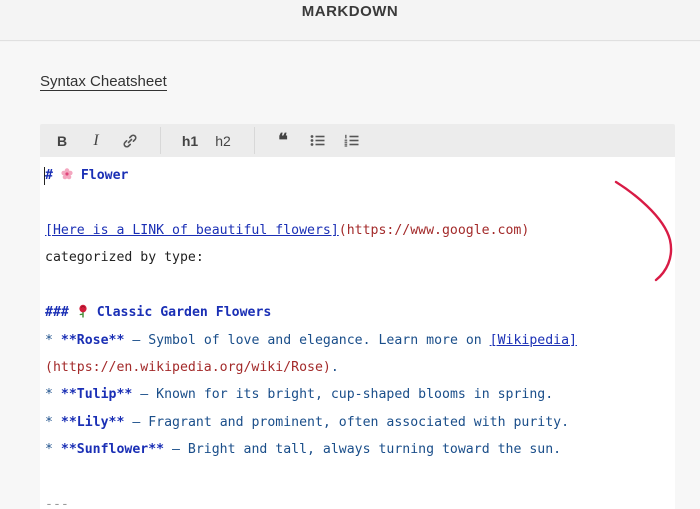 The image size is (700, 509). What do you see at coordinates (92, 340) in the screenshot?
I see `list-item-title: **Rose**` at bounding box center [92, 340].